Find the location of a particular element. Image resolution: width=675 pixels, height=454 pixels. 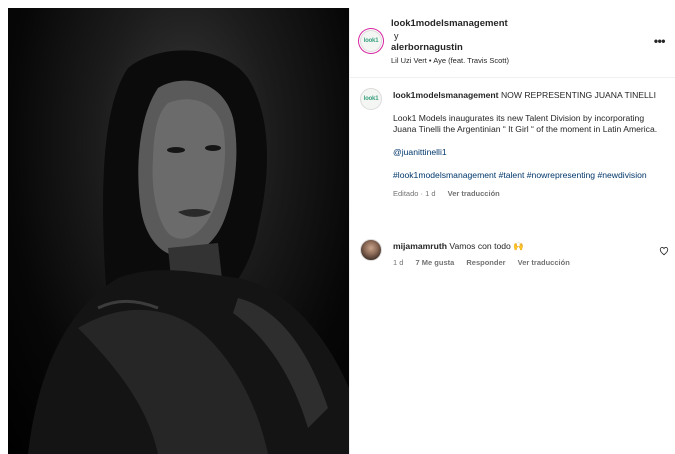

caption-avatar: look1 is located at coordinates (371, 99).